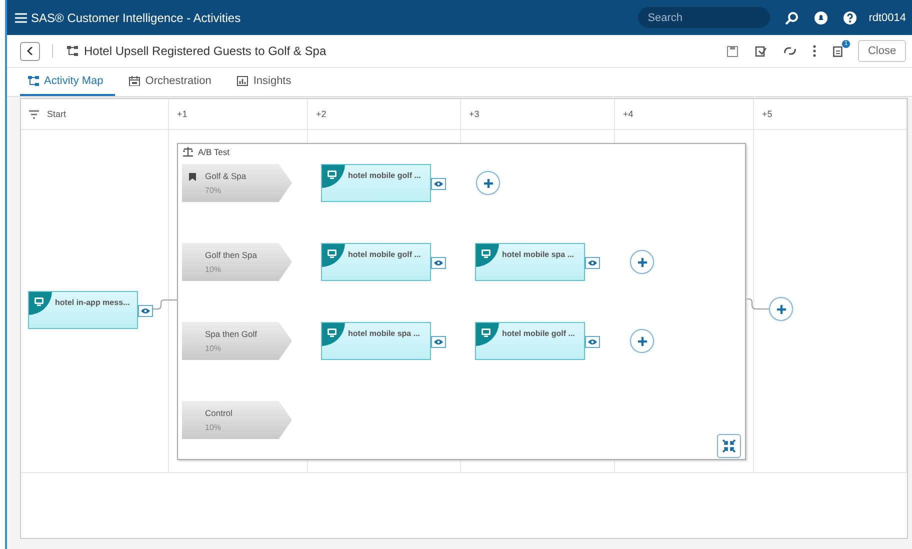 Image resolution: width=912 pixels, height=549 pixels. What do you see at coordinates (205, 51) in the screenshot?
I see `activity-title: Hotel Upsell Registered Guests to Golf & Spa` at bounding box center [205, 51].